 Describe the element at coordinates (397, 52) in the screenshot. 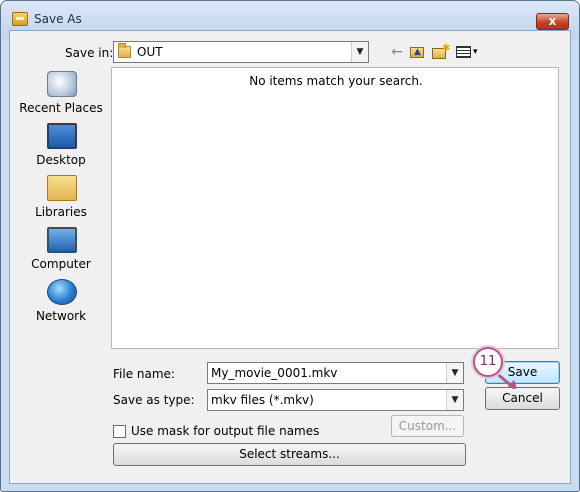

I see `back-button: ←` at that location.